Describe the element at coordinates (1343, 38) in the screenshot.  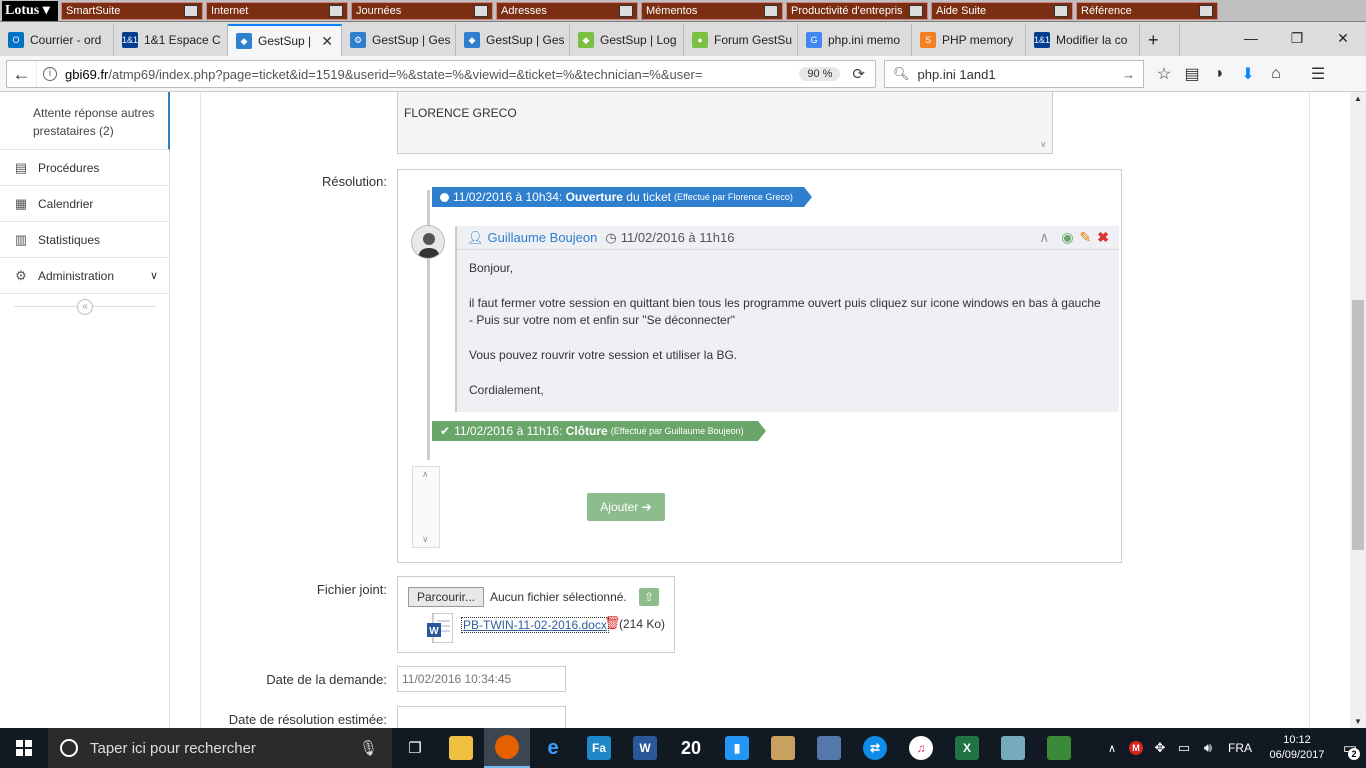
I see `close-window-icon: ✕` at that location.